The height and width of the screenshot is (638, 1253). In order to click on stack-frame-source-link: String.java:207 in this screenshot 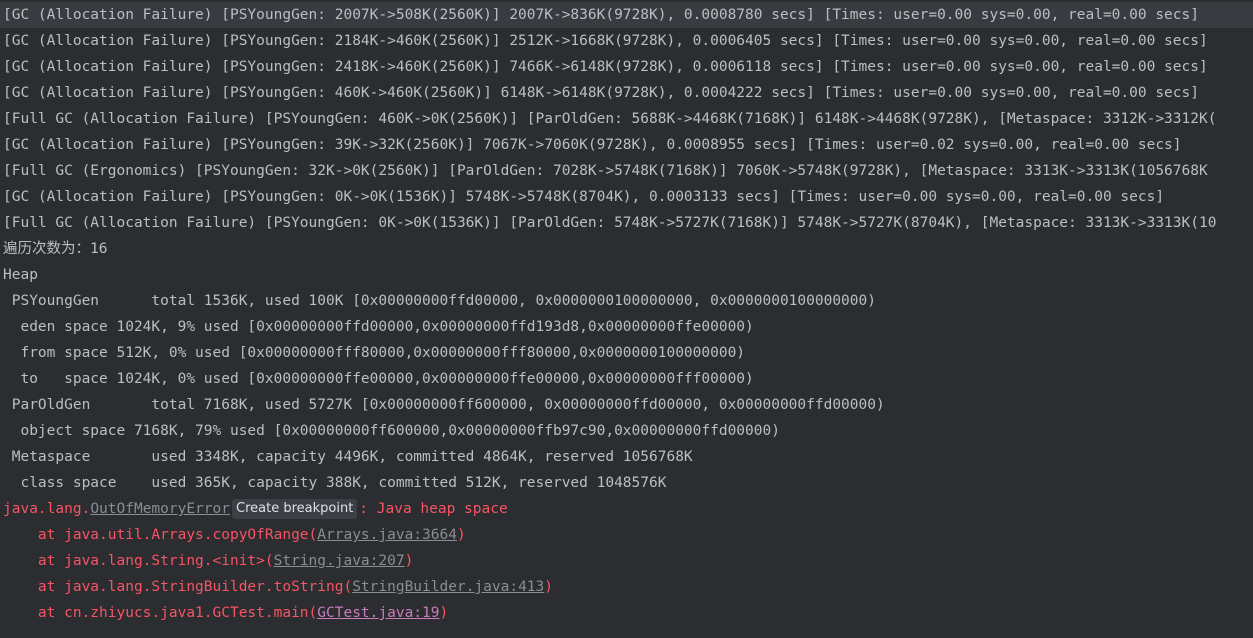, I will do `click(339, 561)`.